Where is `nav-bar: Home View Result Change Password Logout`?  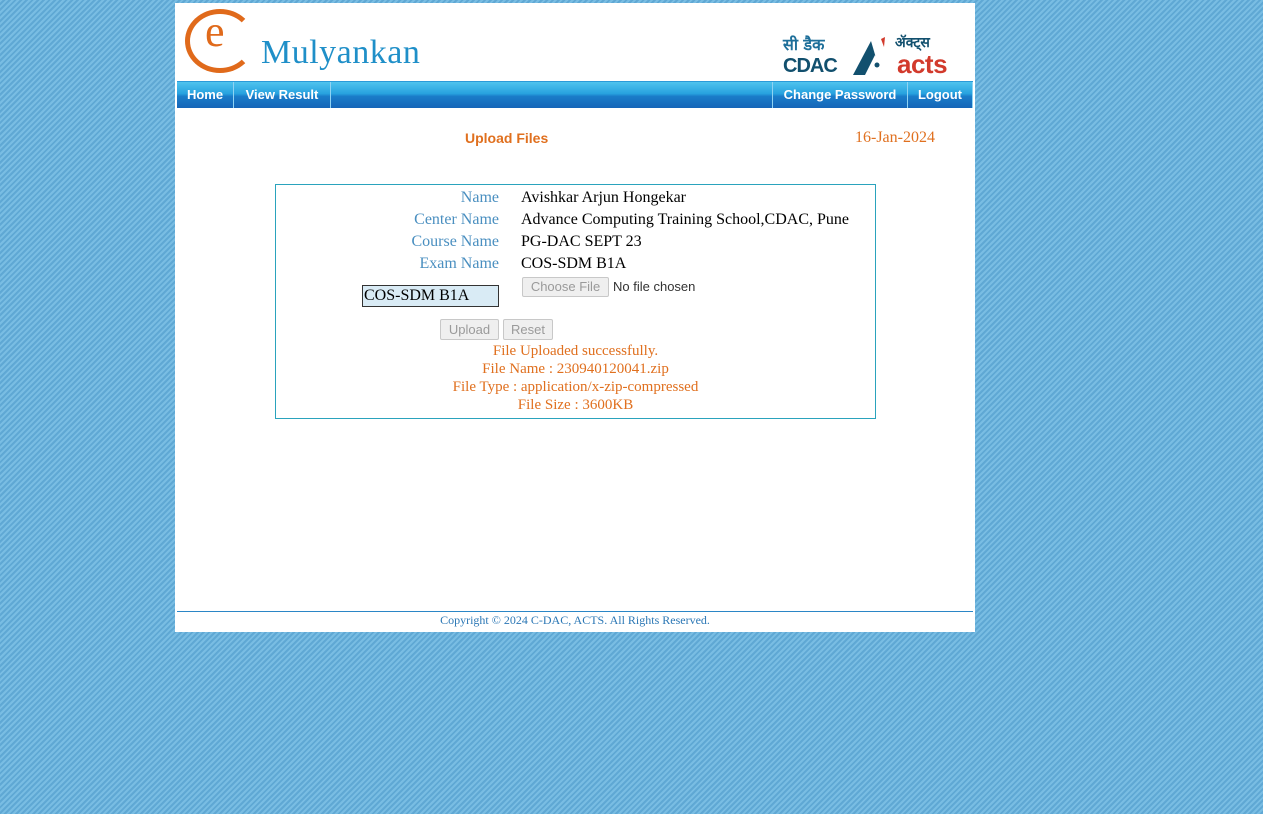 nav-bar: Home View Result Change Password Logout is located at coordinates (575, 94).